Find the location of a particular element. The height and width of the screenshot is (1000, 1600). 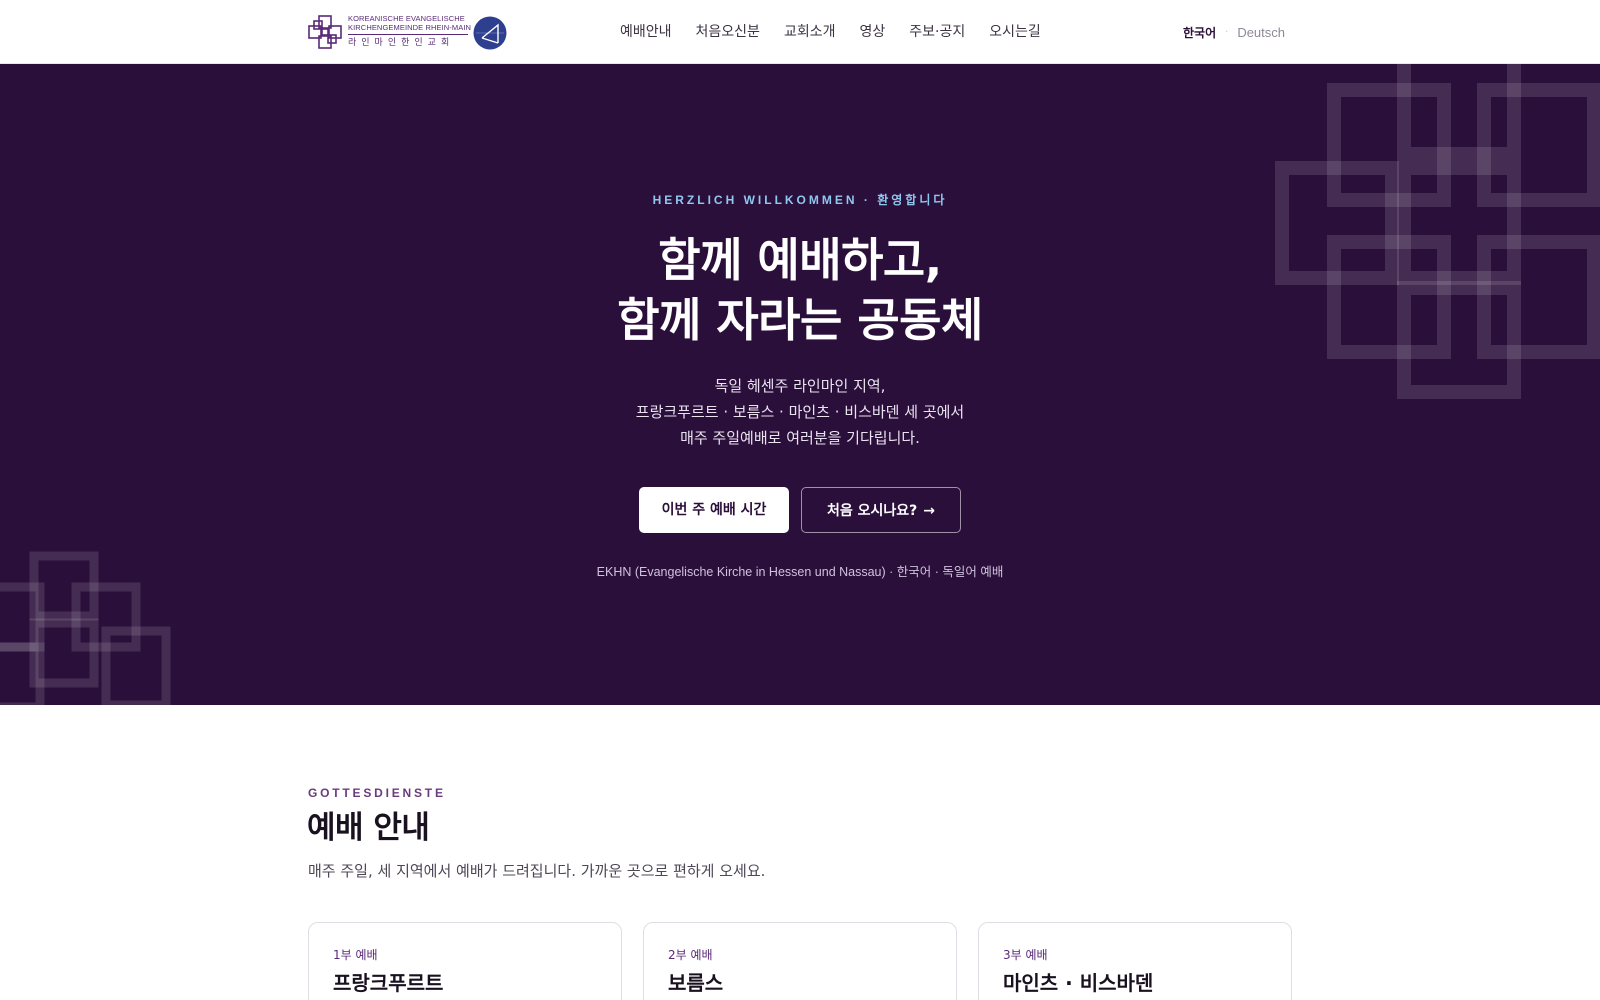

hero-title: 함께 예배하고, 함께 자라는 공동체 is located at coordinates (800, 290).